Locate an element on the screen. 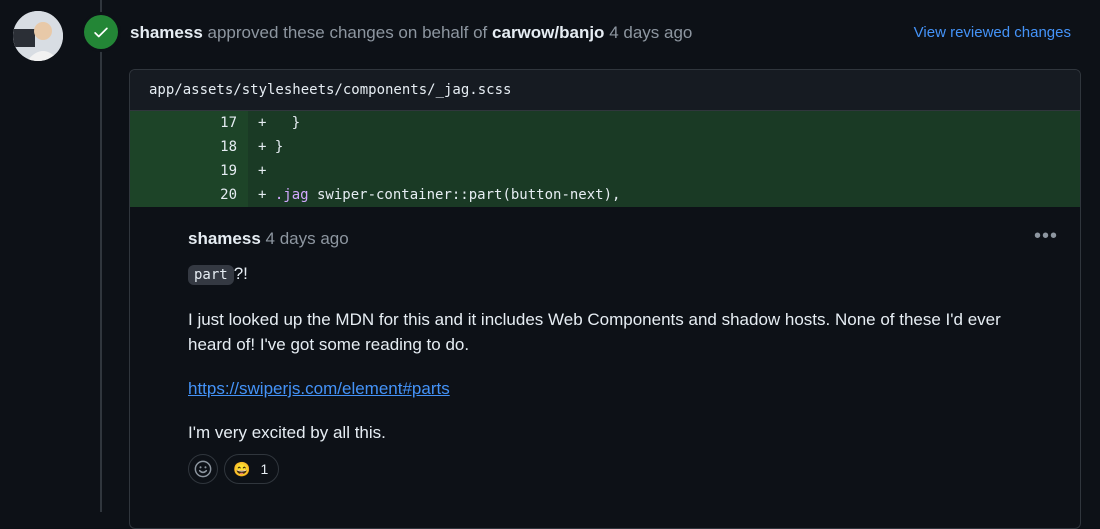 Image resolution: width=1100 pixels, height=529 pixels. approved-badge is located at coordinates (101, 32).